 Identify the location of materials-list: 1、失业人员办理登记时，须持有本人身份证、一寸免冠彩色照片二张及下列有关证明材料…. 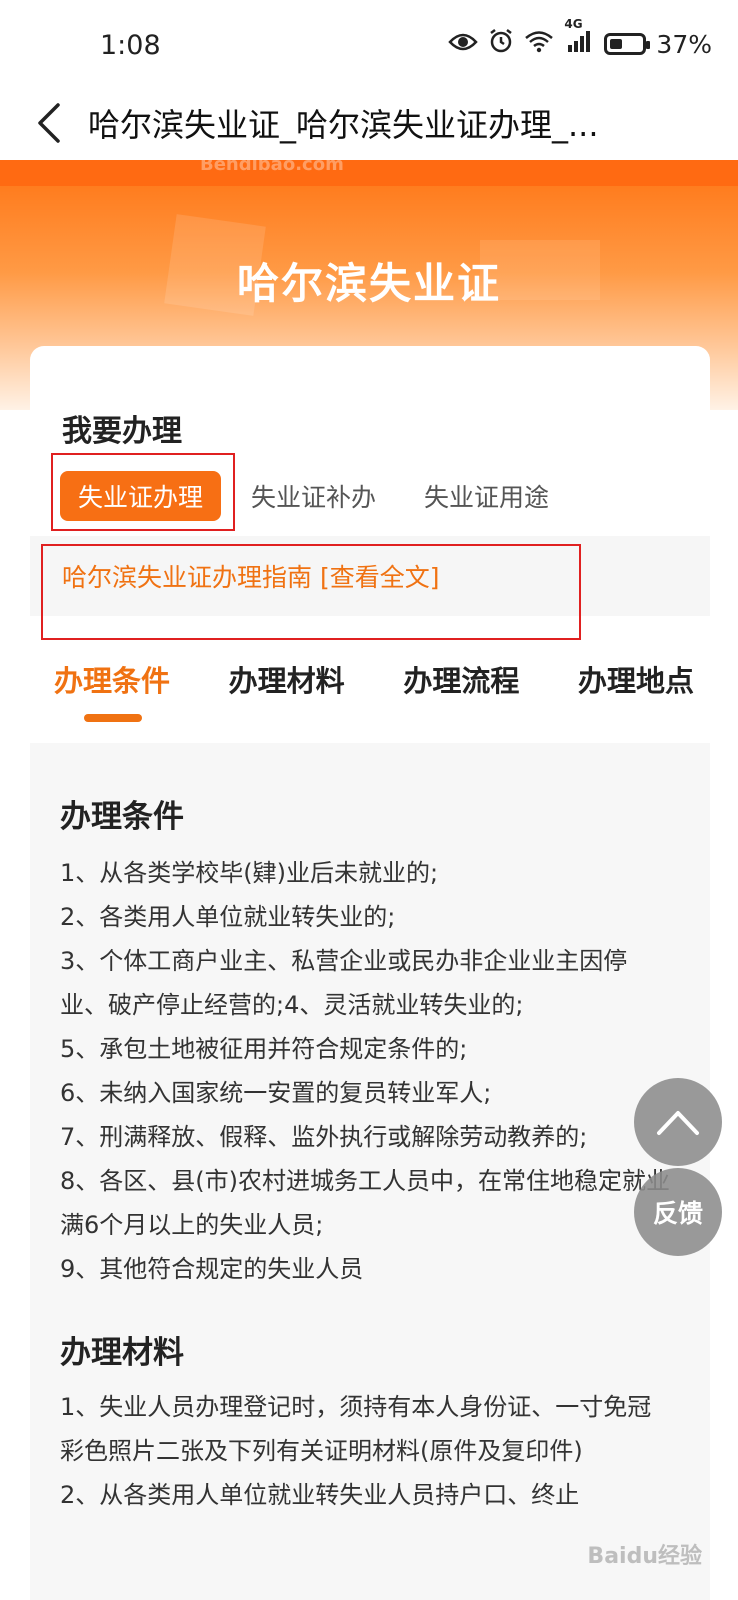
(365, 1451).